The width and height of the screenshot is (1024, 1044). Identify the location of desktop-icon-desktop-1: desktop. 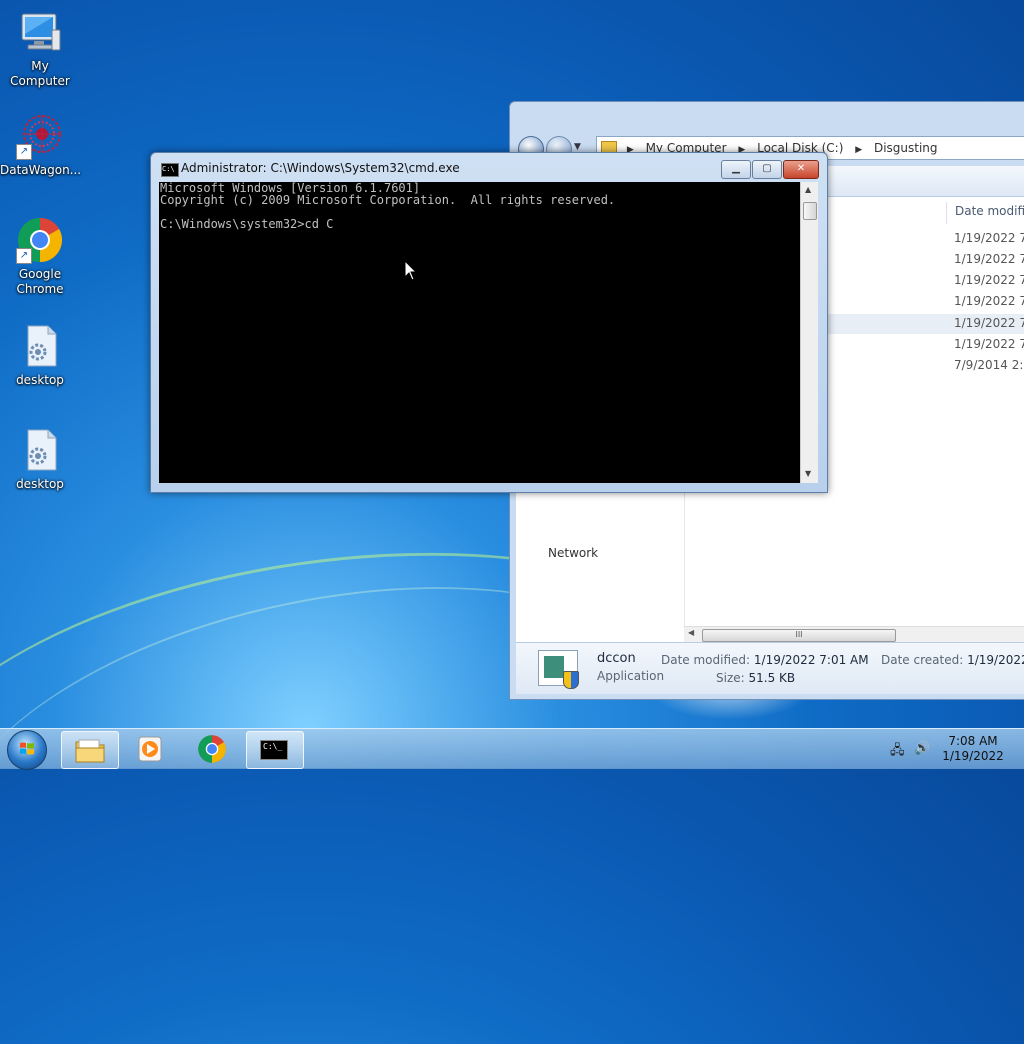
(40, 355).